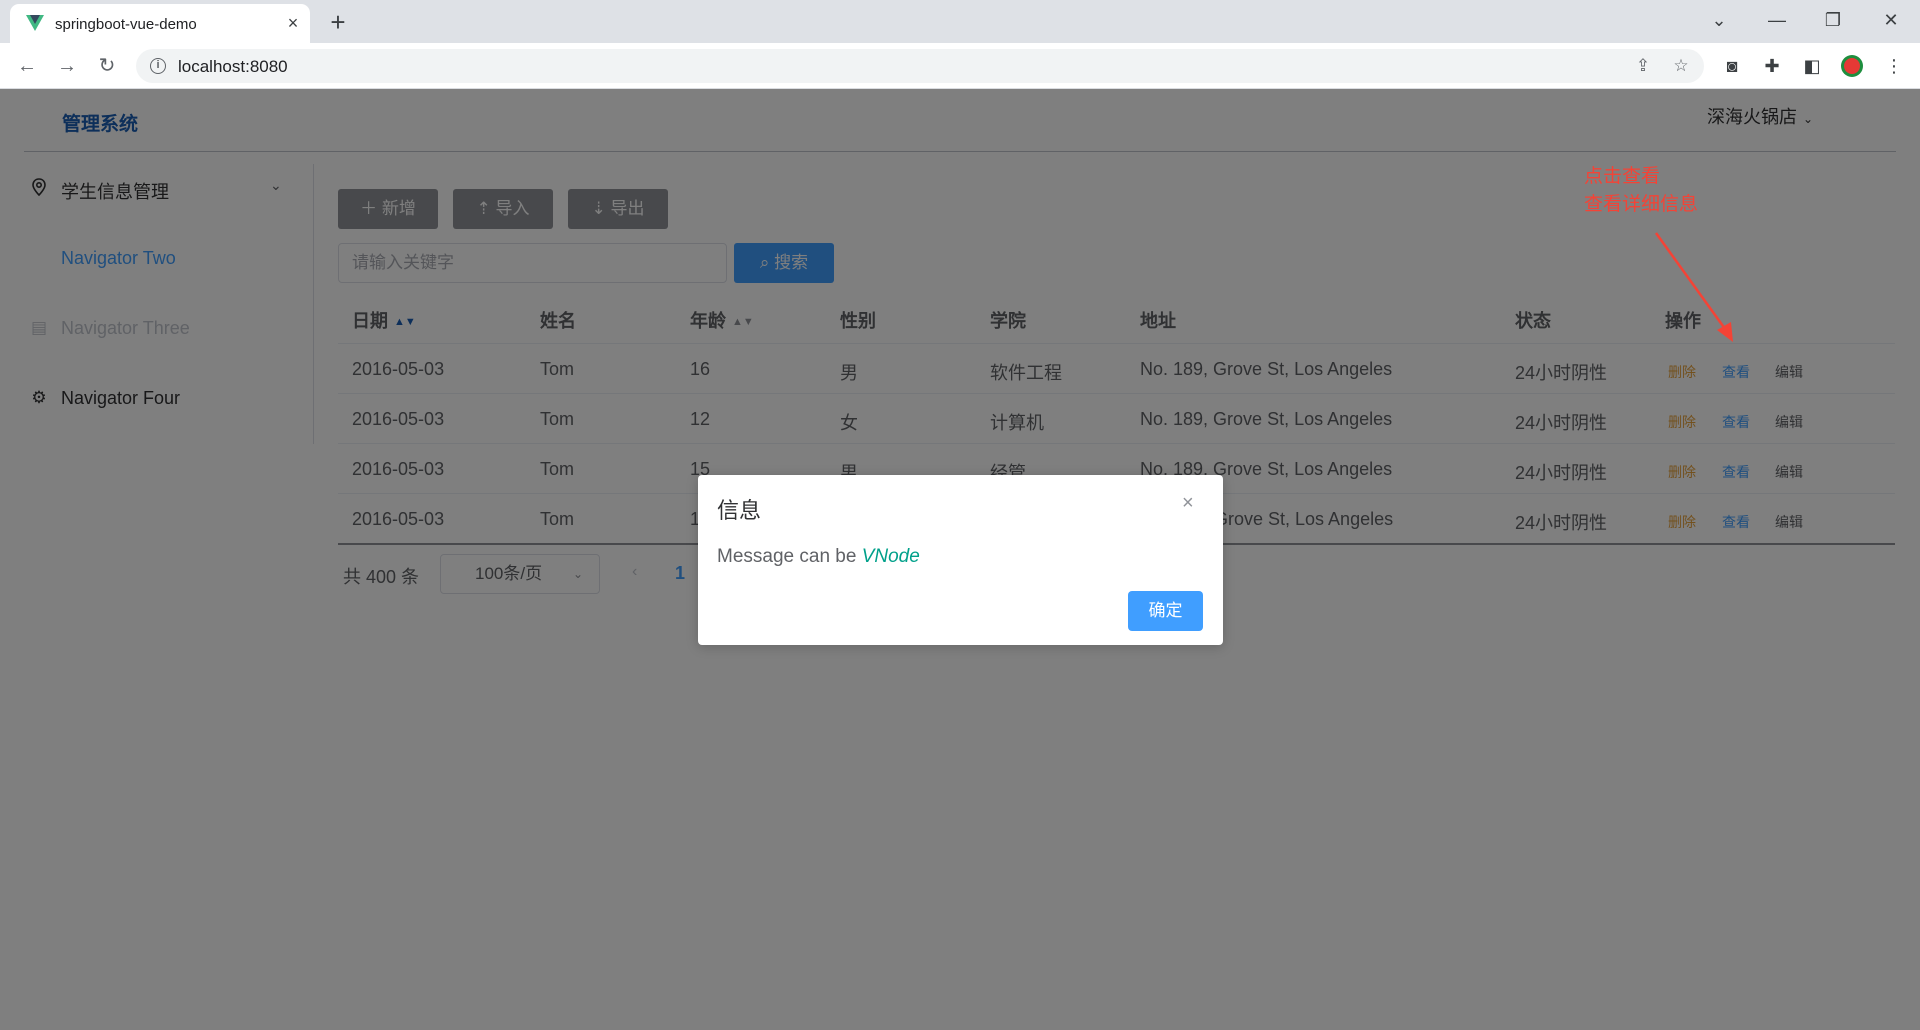  What do you see at coordinates (233, 67) in the screenshot?
I see `url-text: localhost:8080` at bounding box center [233, 67].